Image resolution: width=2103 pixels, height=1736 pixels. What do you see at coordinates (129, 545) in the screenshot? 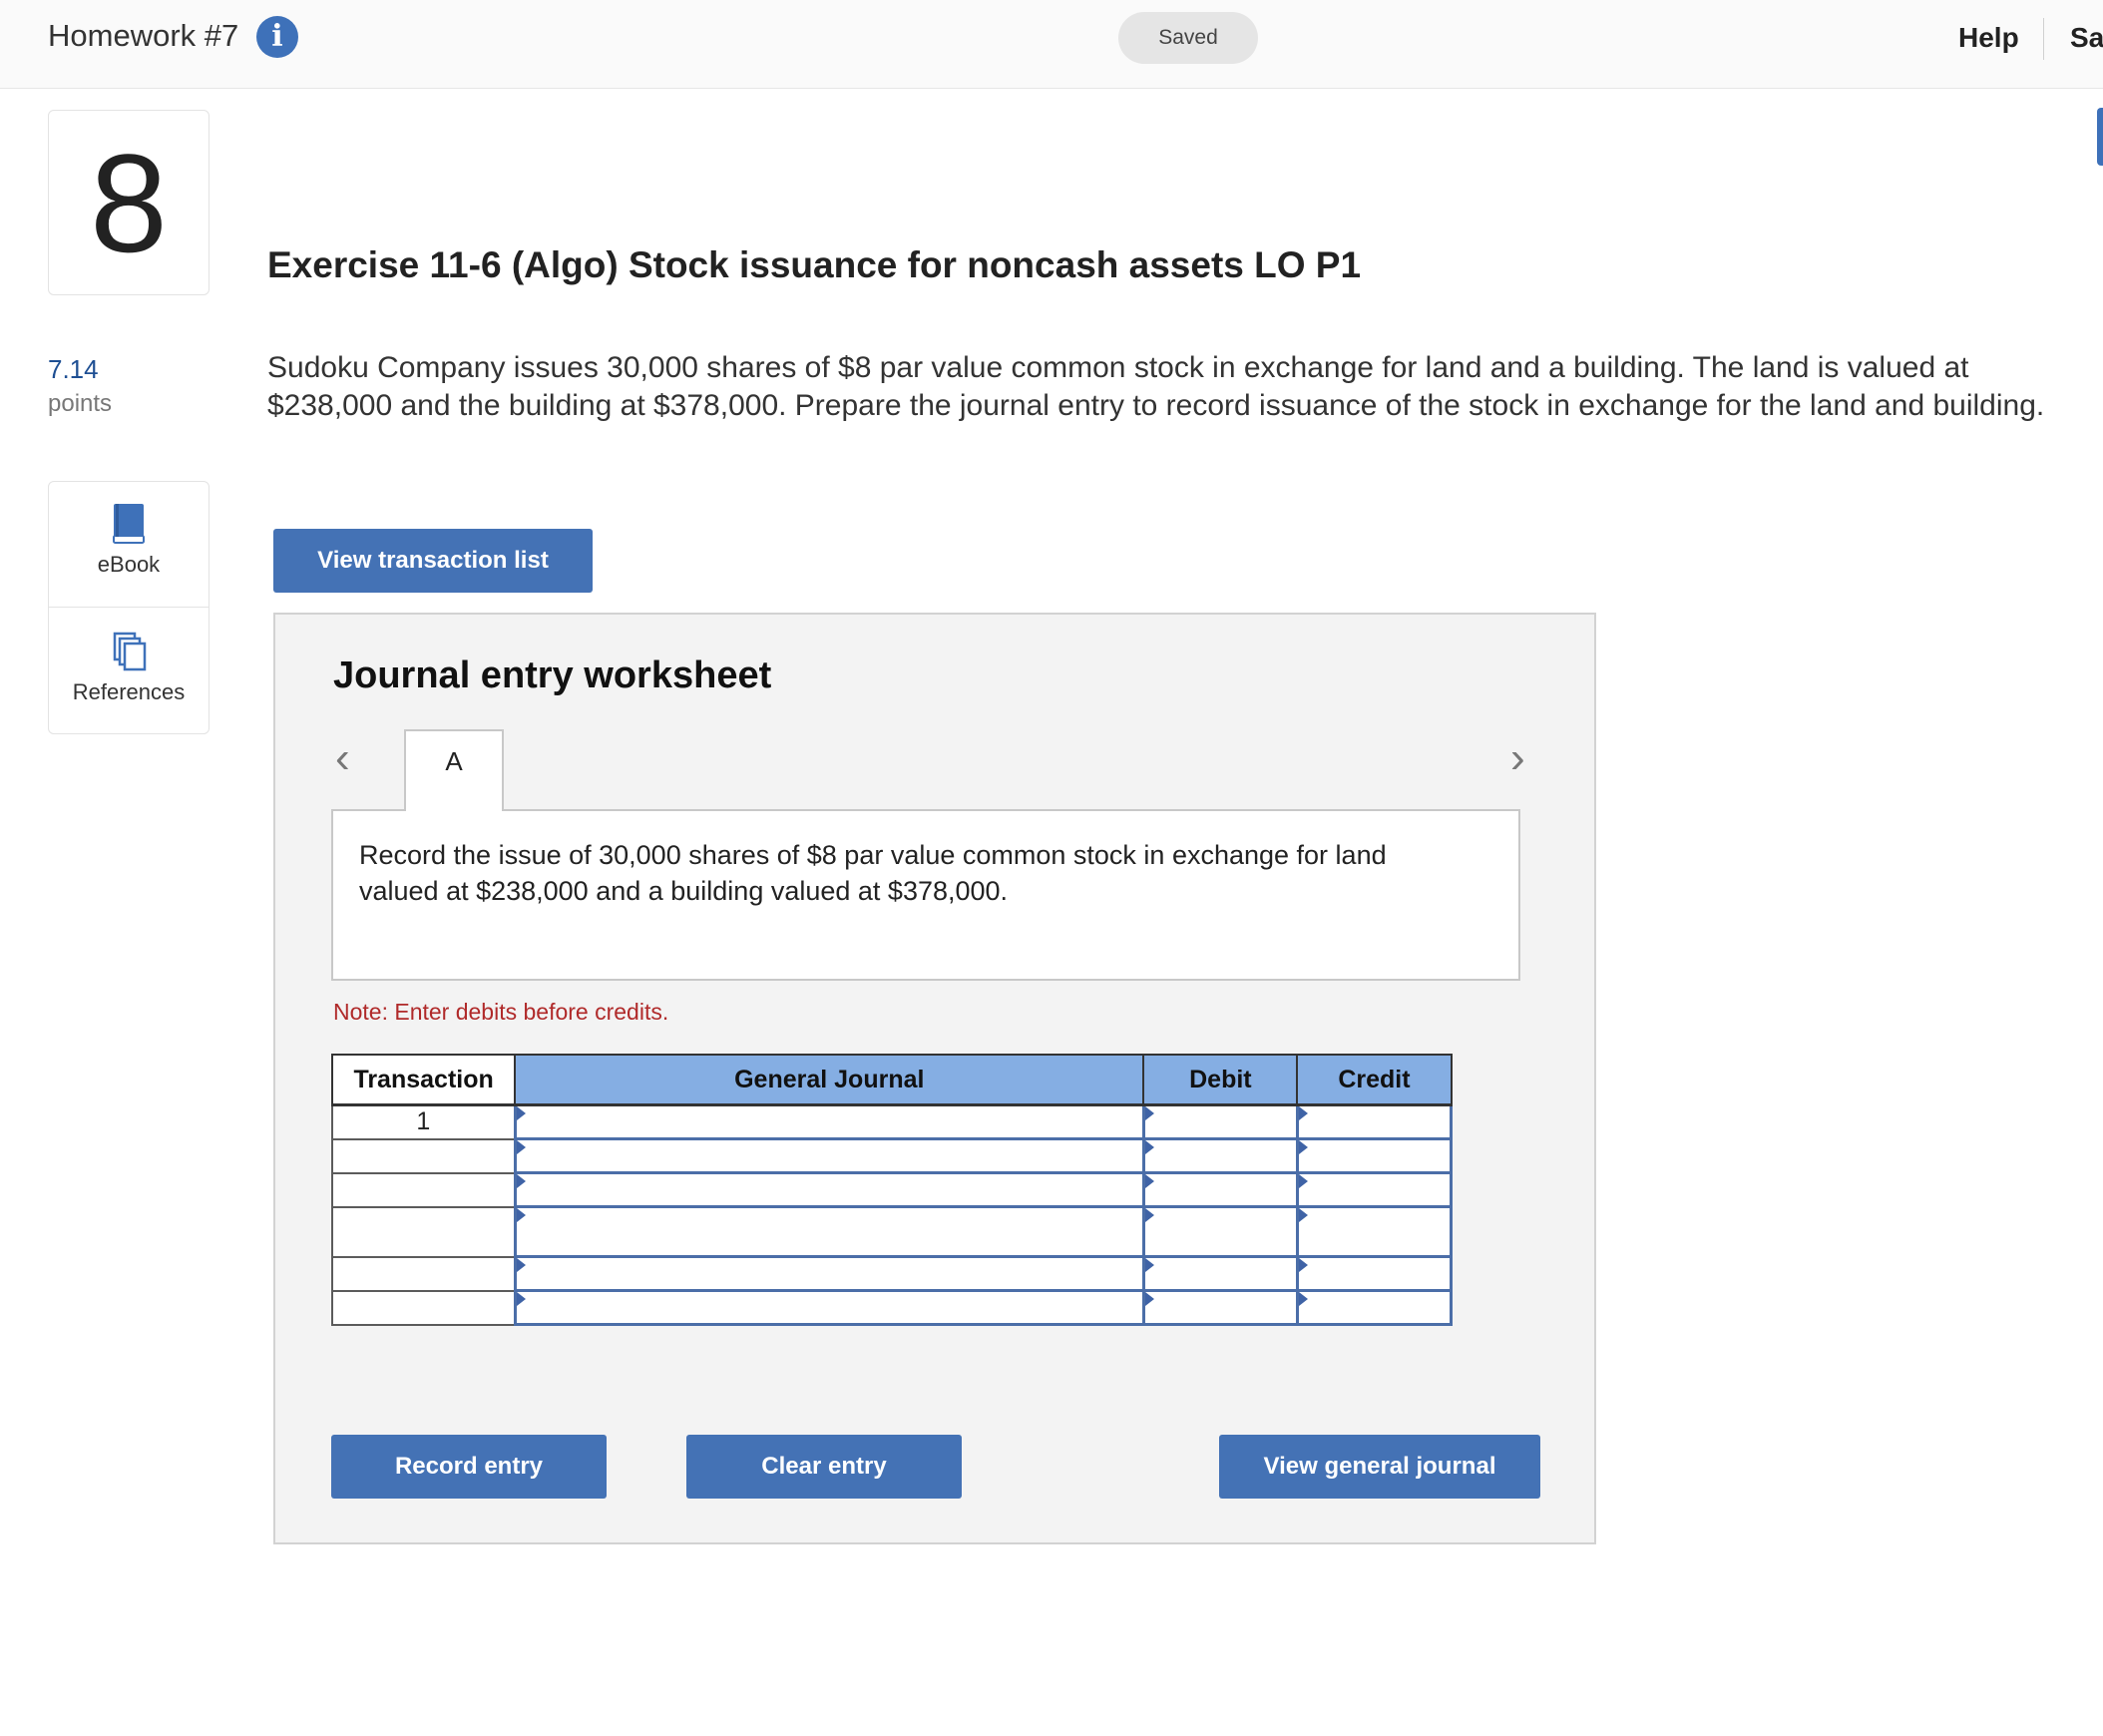
I see `ebook-button: eBook` at bounding box center [129, 545].